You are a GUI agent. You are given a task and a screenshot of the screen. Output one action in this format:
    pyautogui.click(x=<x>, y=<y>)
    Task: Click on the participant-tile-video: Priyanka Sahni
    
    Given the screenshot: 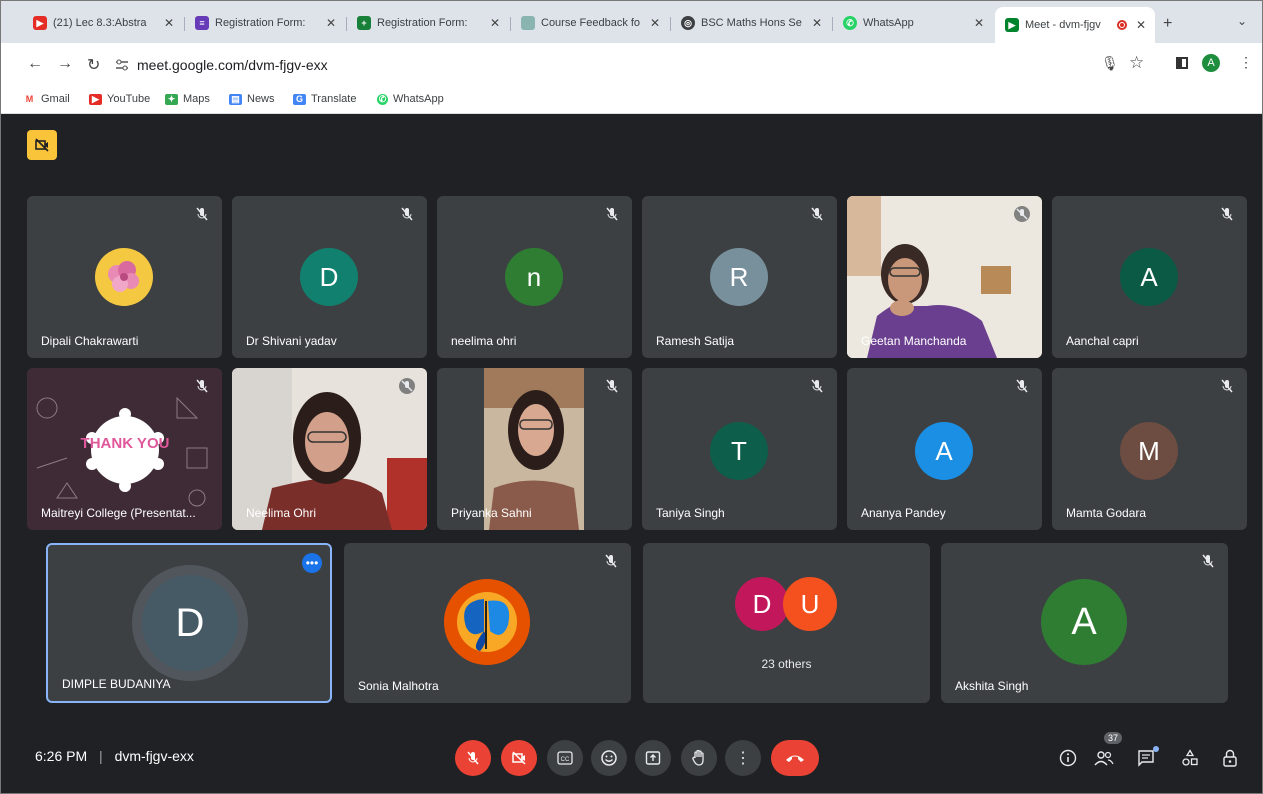 What is the action you would take?
    pyautogui.click(x=534, y=449)
    